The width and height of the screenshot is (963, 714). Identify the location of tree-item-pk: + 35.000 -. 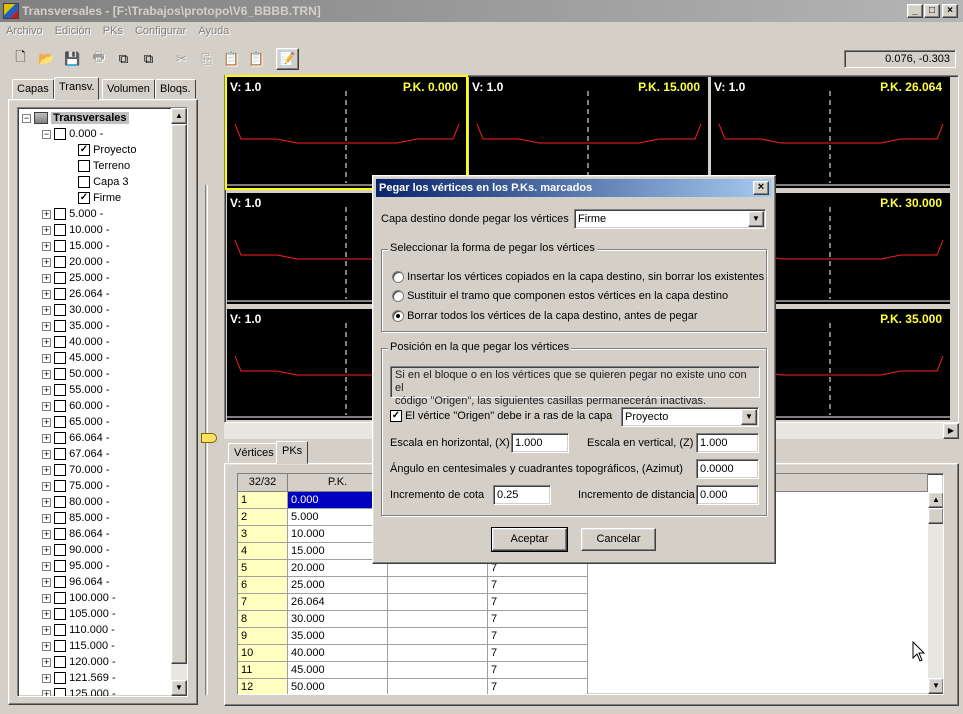
(76, 326).